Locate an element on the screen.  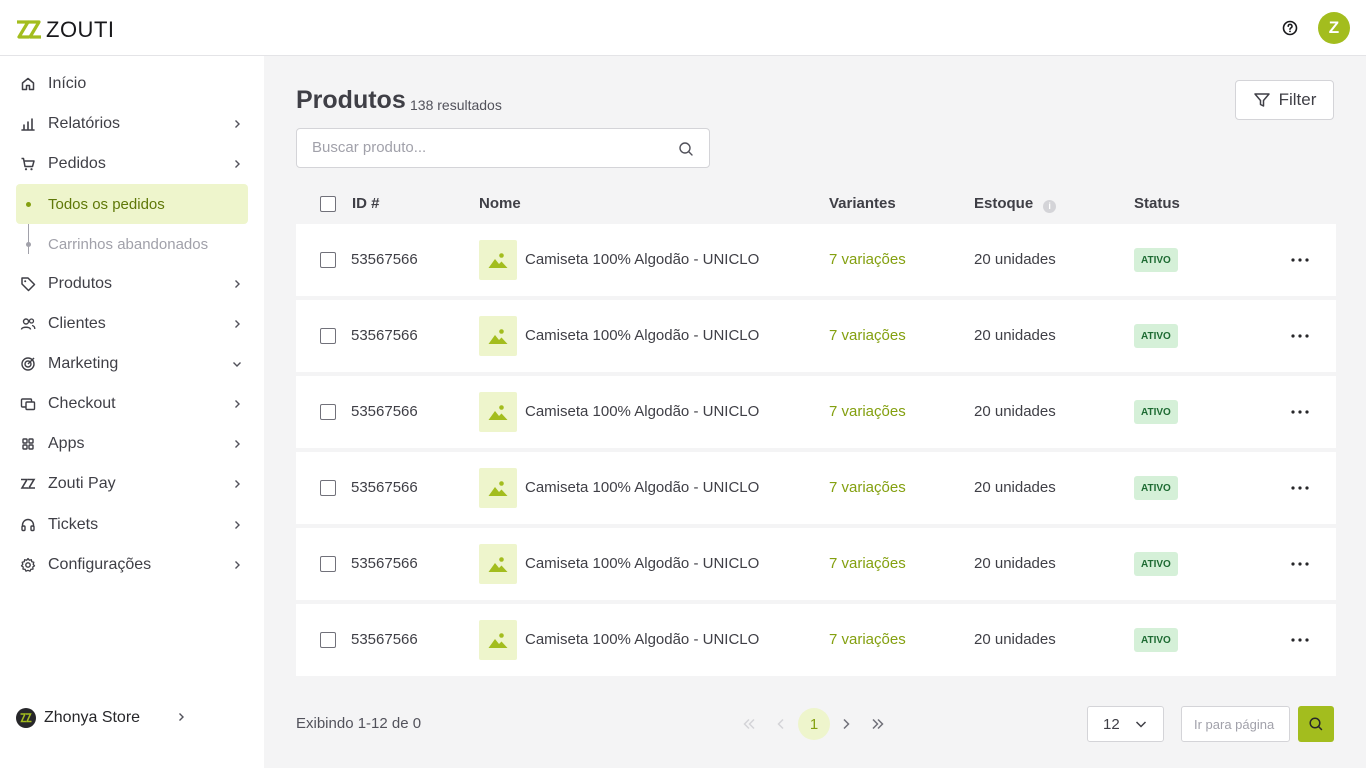
sidebar-subitem-todos-os-pedidos: Todos os pedidos is located at coordinates (132, 204).